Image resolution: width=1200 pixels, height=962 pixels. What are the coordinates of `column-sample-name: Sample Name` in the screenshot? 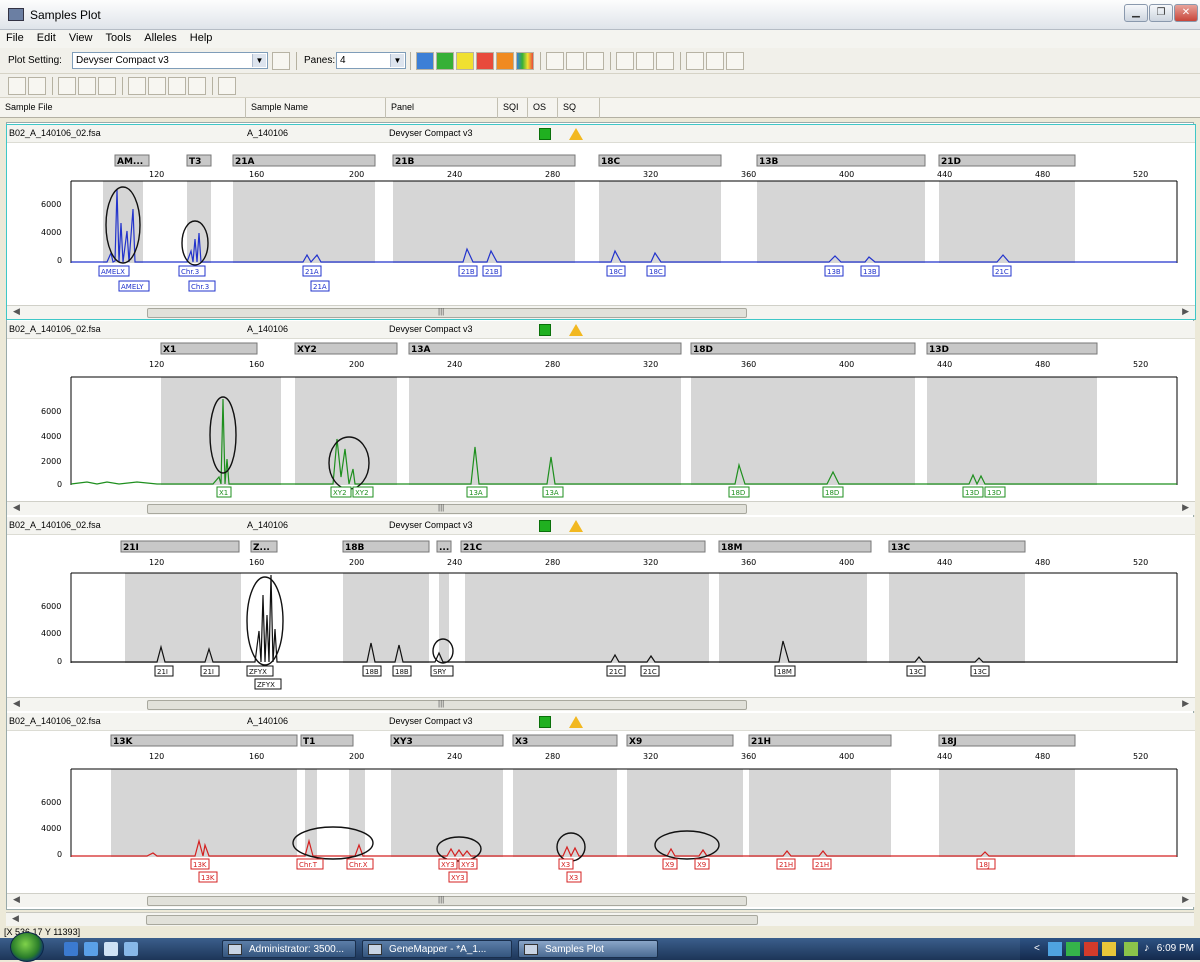 It's located at (316, 108).